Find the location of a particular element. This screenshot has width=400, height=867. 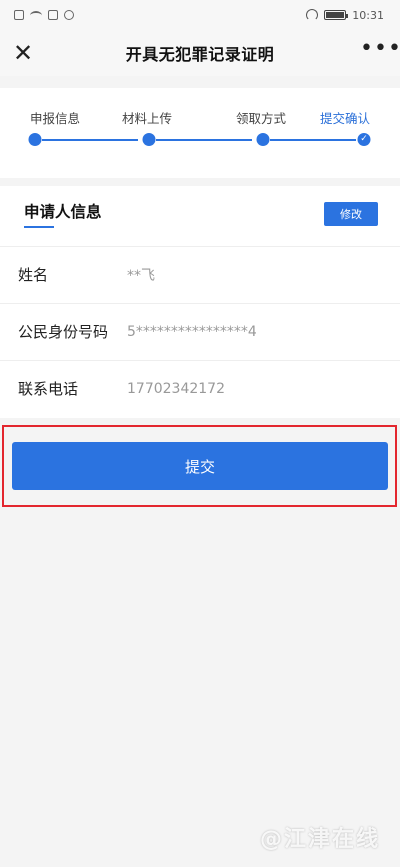

info-label: 联系电话 is located at coordinates (48, 389).